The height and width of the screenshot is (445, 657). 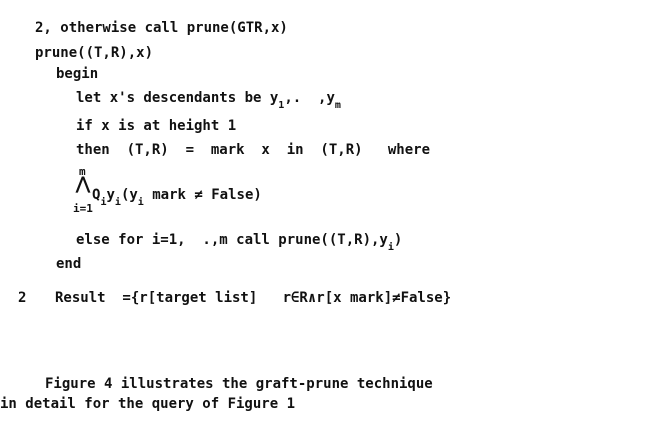 I want to click on conjunction-y-subscript: i, so click(x=117, y=202).